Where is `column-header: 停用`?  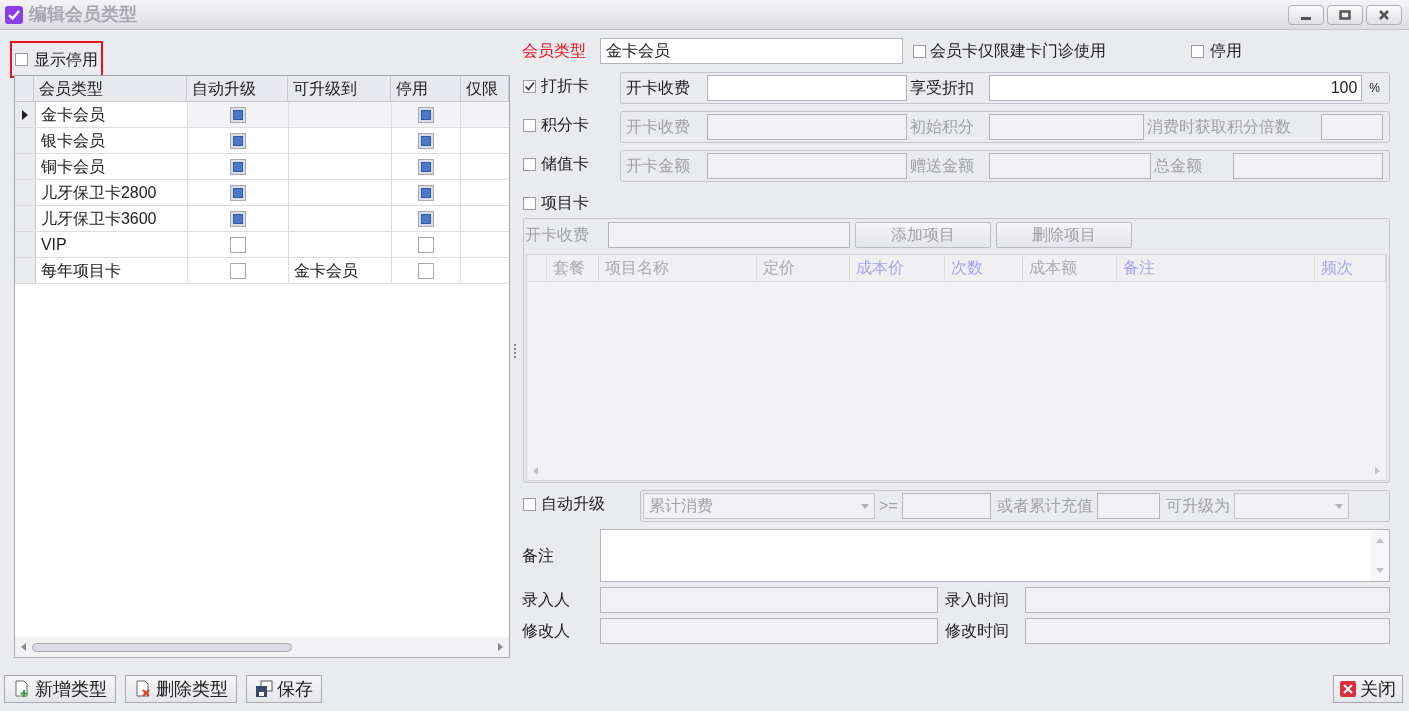
column-header: 停用 is located at coordinates (426, 88).